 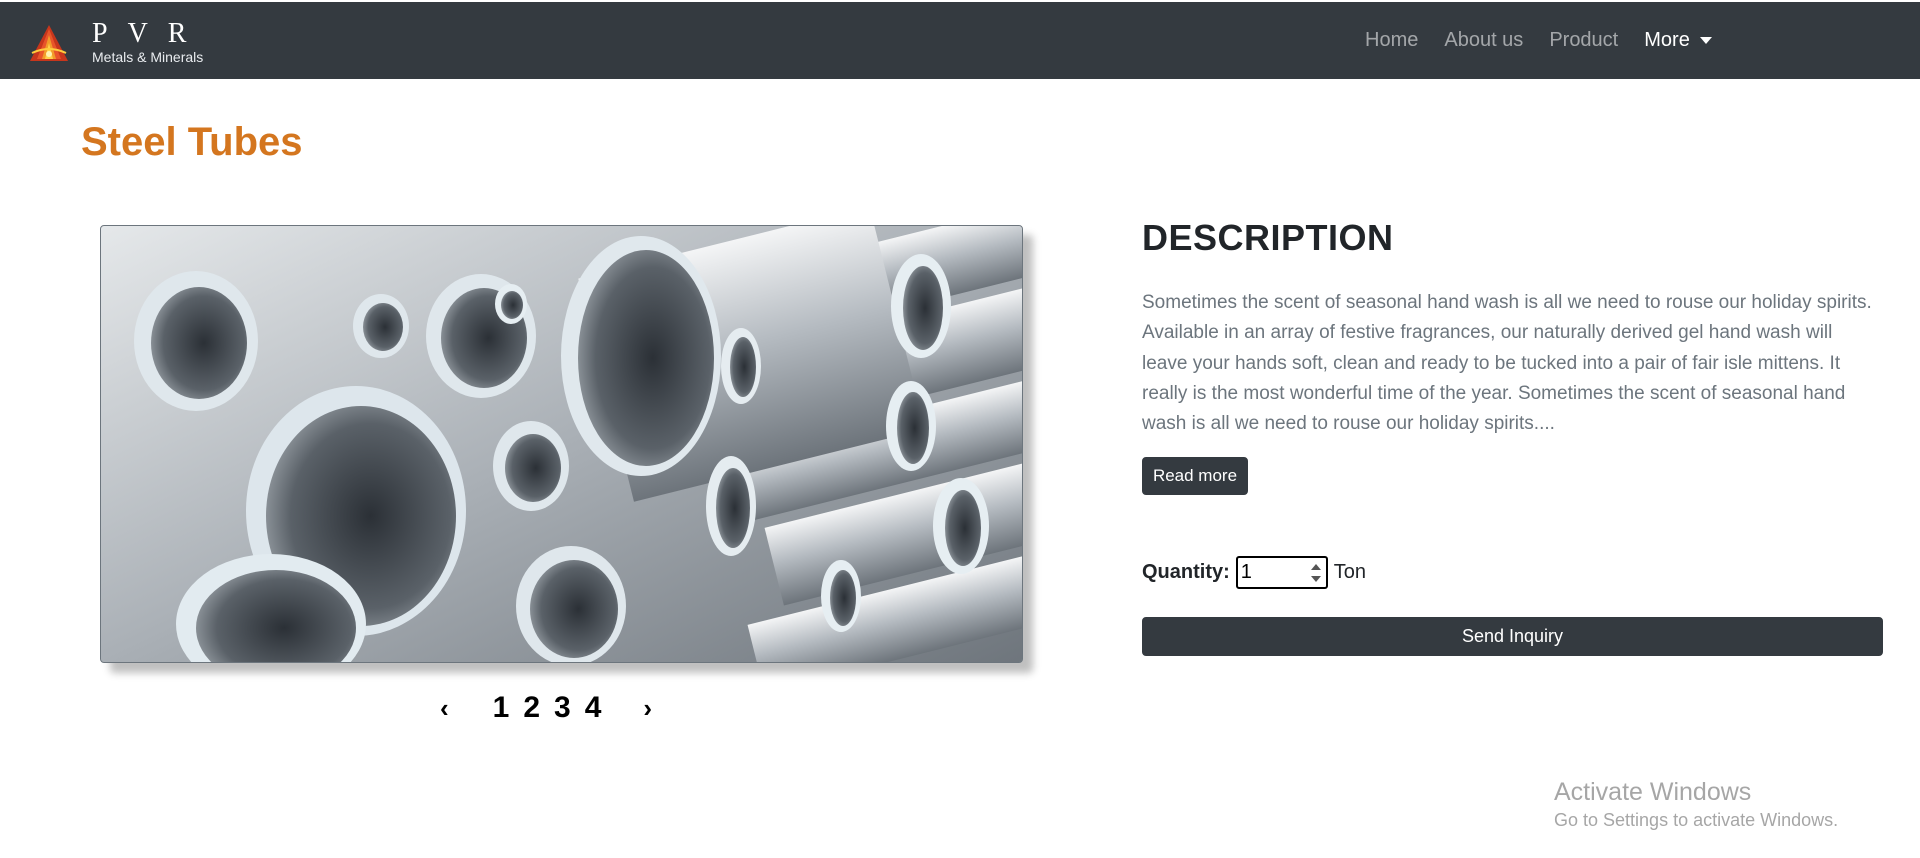 What do you see at coordinates (1195, 476) in the screenshot?
I see `read-more-button: Read more` at bounding box center [1195, 476].